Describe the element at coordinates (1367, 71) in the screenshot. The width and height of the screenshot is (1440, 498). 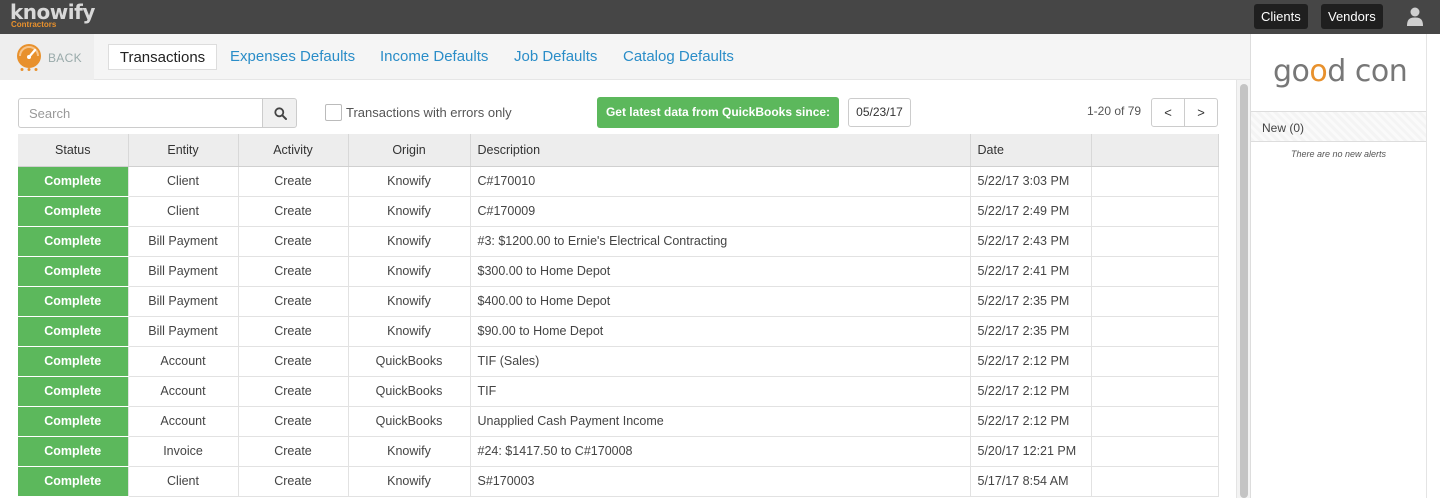
I see `company-logo-part: d con` at that location.